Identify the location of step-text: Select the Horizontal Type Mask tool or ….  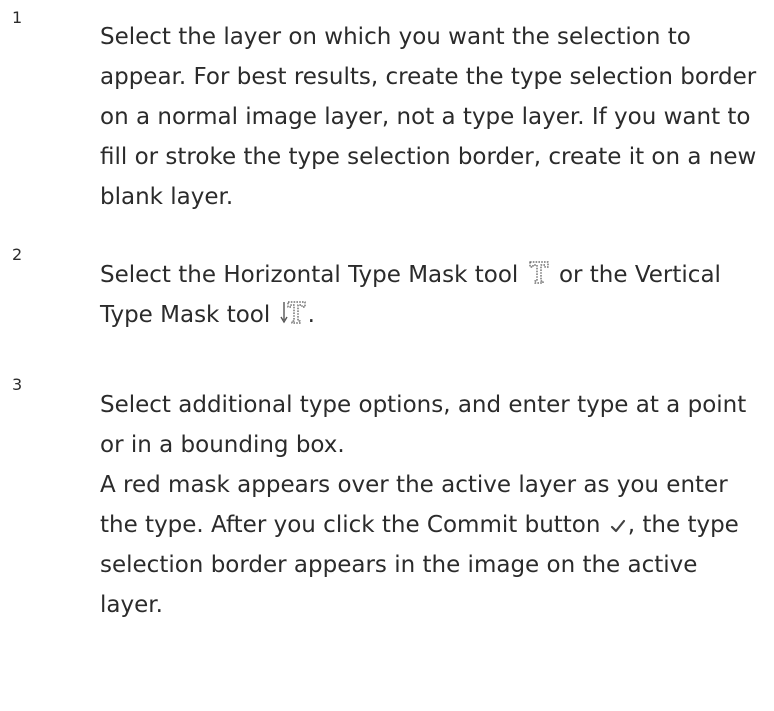
(433, 295).